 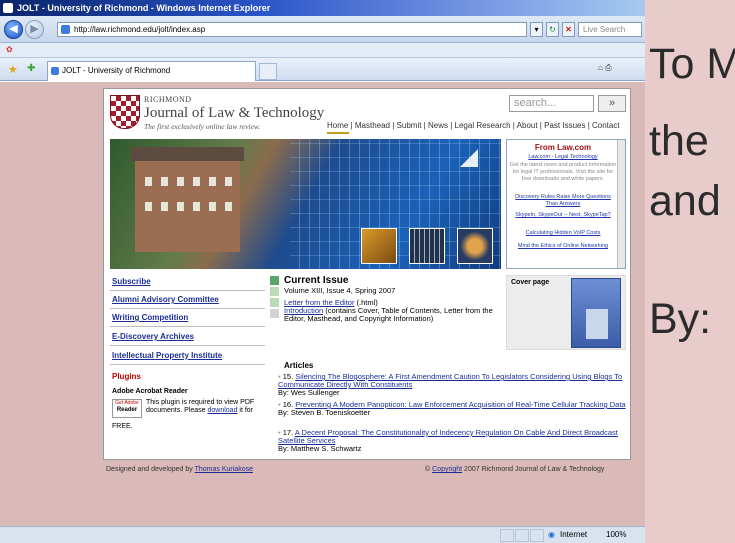 I want to click on refresh-icon: ↻, so click(x=552, y=29).